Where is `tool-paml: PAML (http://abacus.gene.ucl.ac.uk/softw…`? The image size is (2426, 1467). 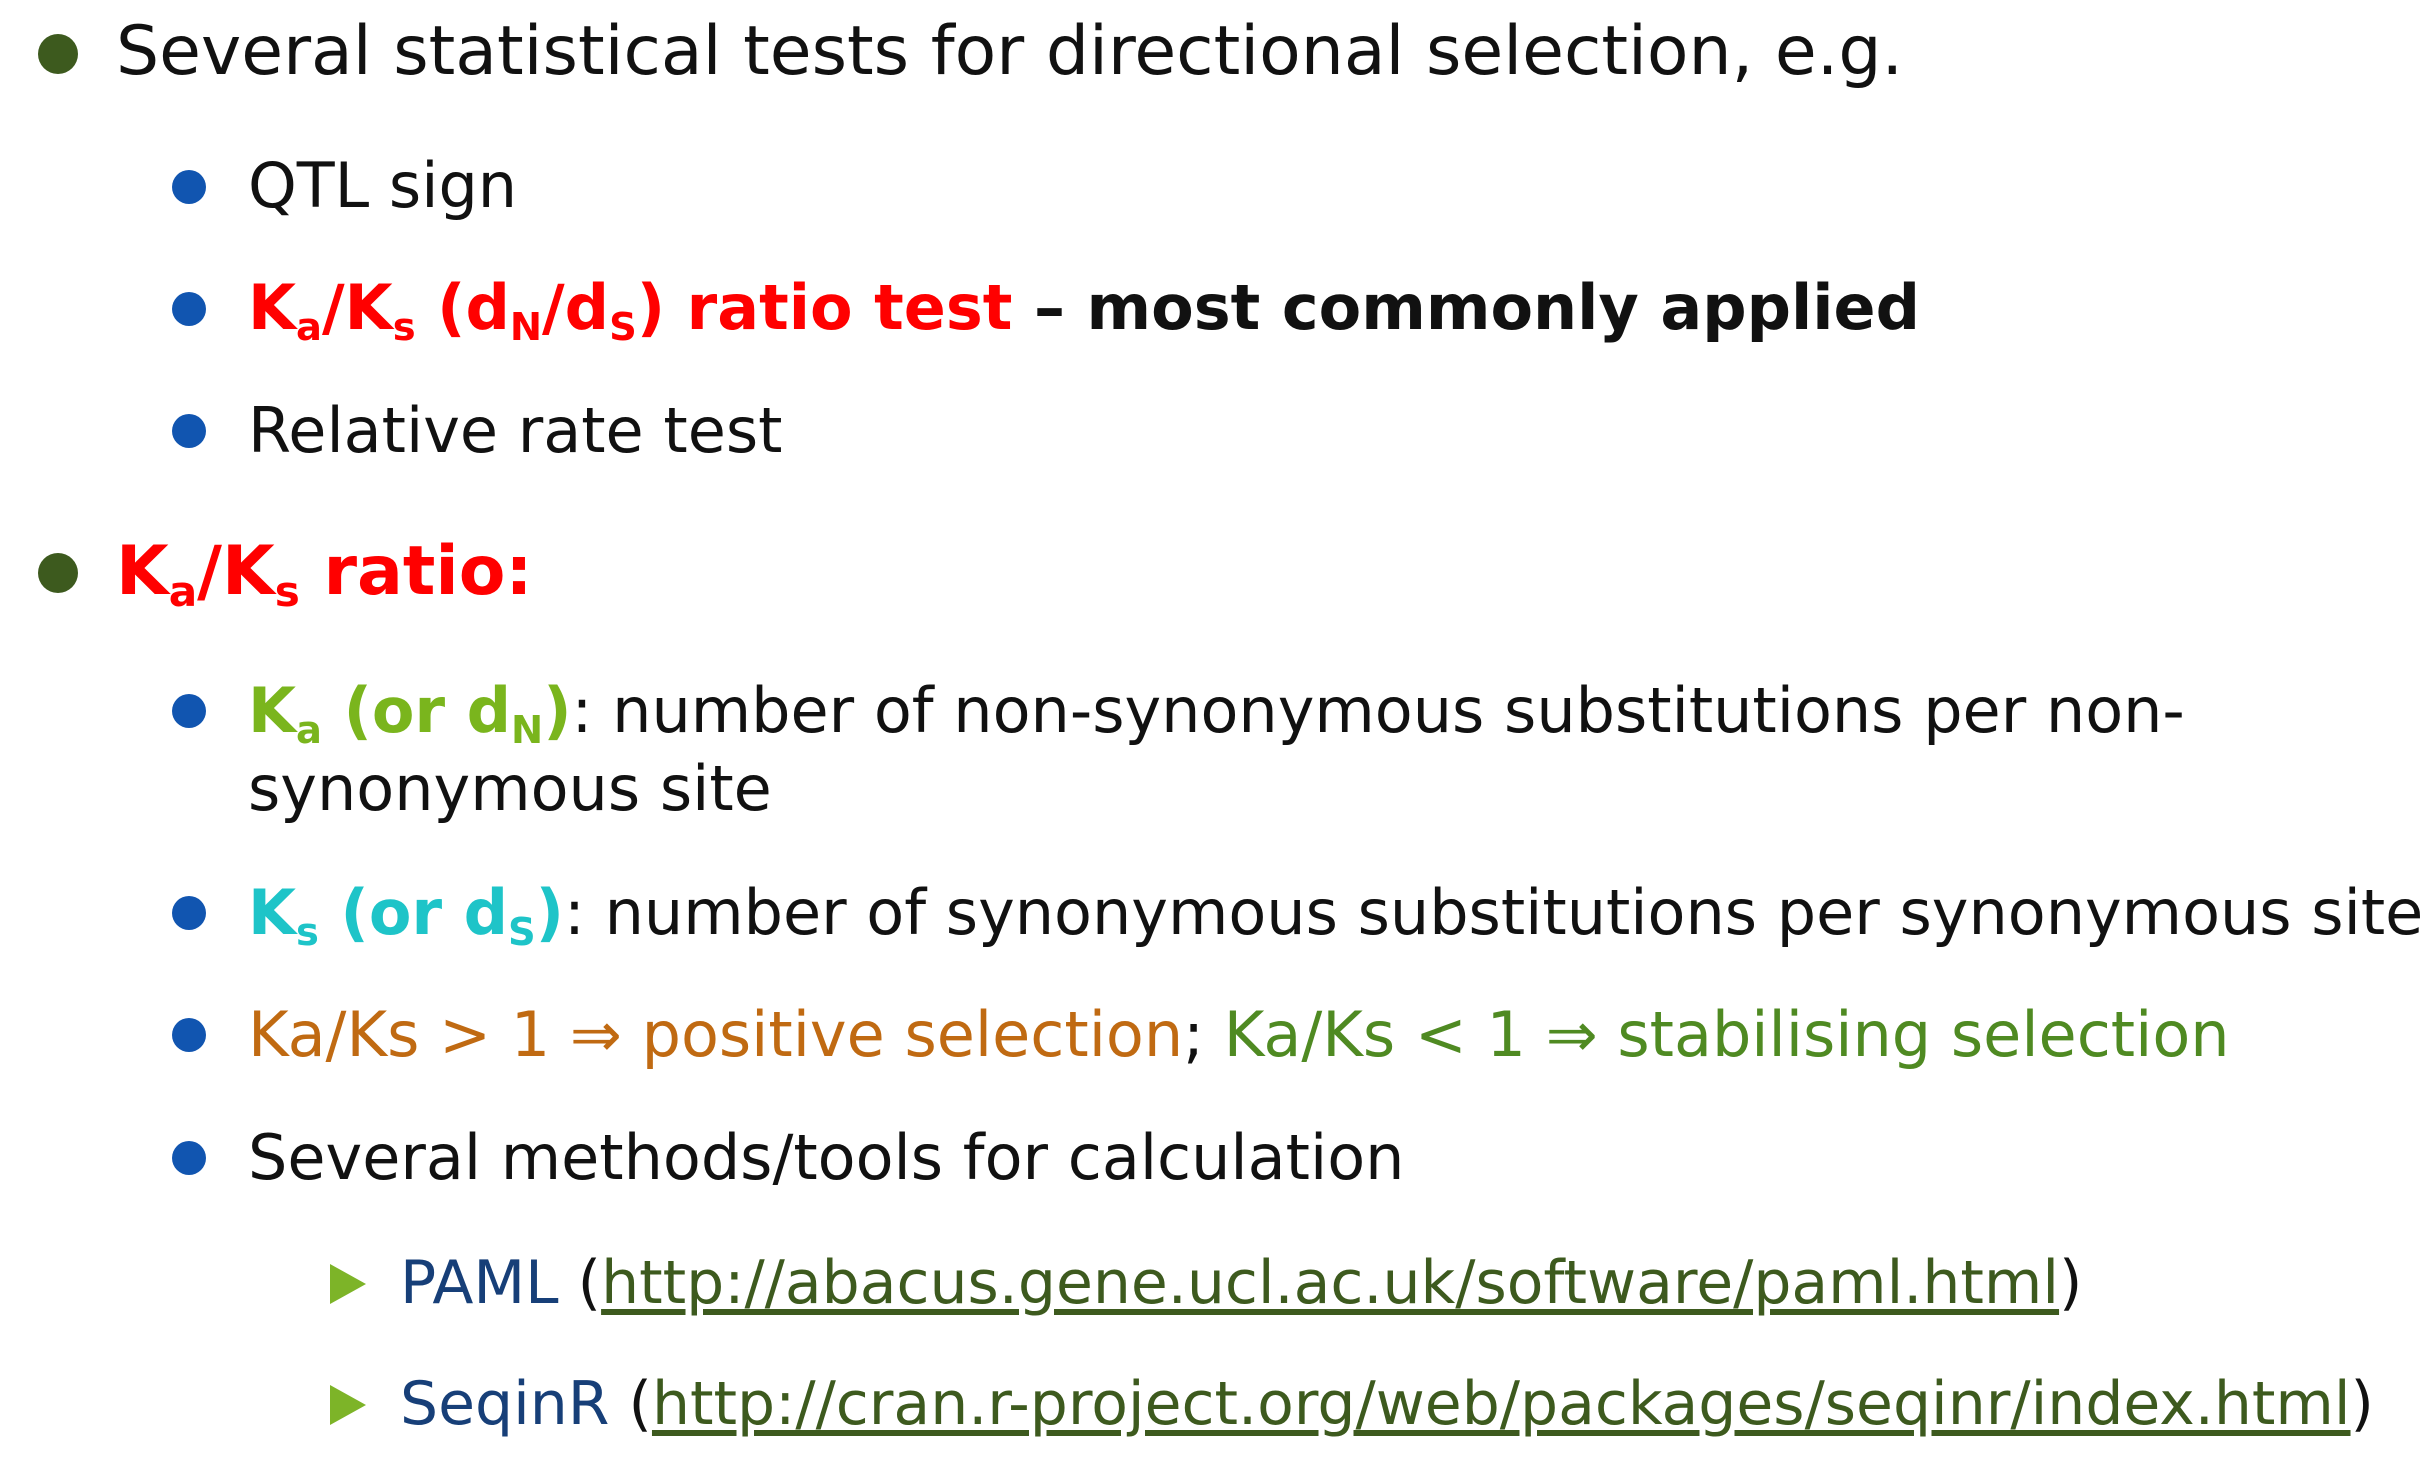
tool-paml: PAML (http://abacus.gene.ucl.ac.uk/softw… is located at coordinates (1241, 1283).